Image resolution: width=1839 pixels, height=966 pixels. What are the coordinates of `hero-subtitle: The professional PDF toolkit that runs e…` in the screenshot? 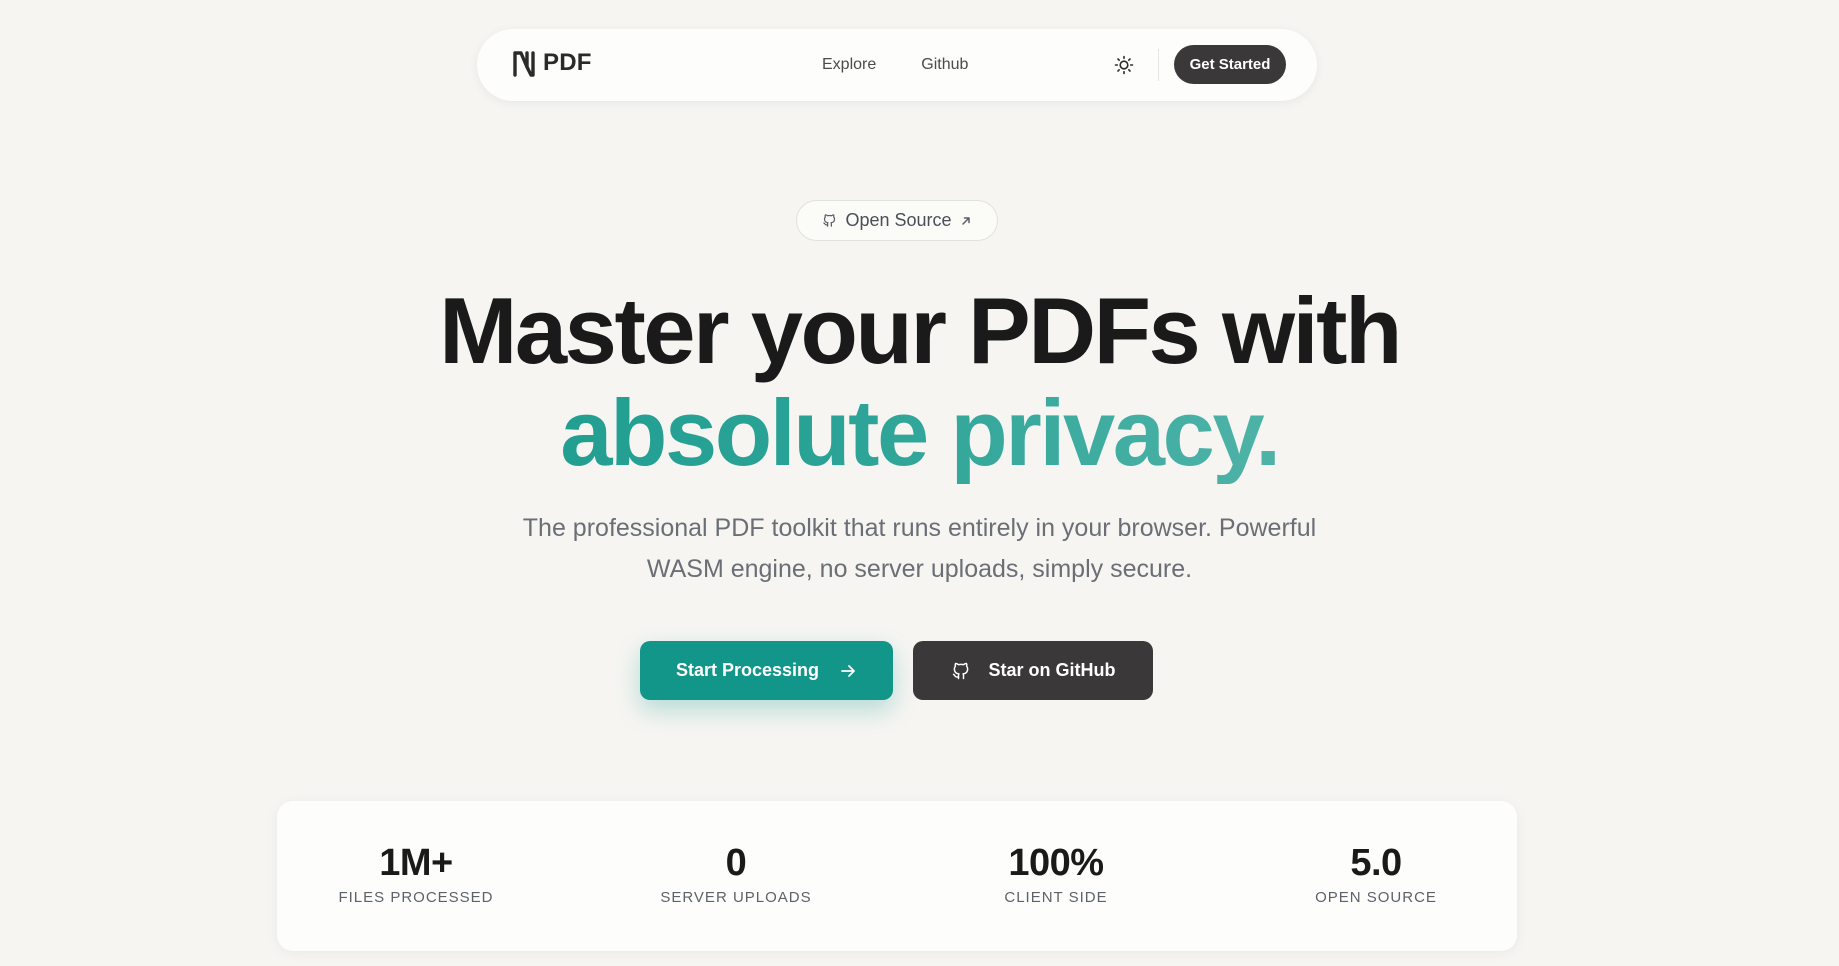 It's located at (919, 549).